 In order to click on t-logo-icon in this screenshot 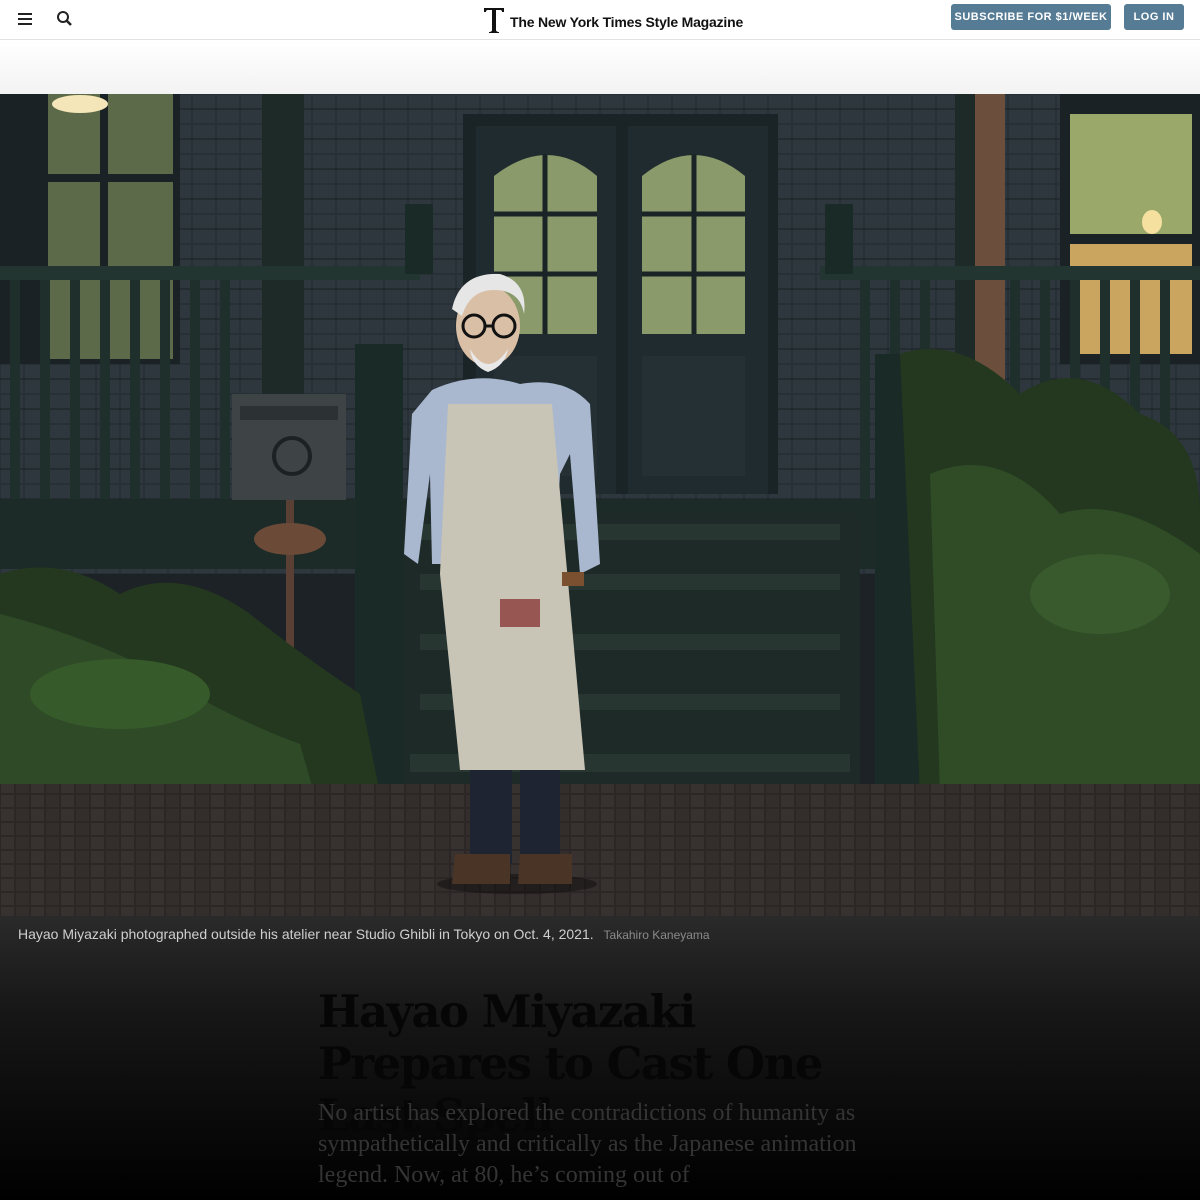, I will do `click(494, 20)`.